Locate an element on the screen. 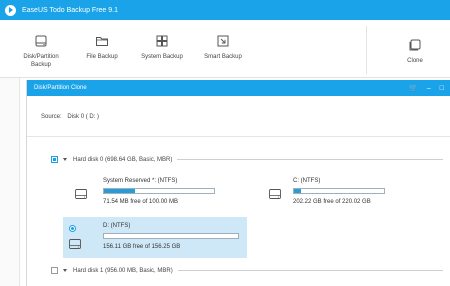 The image size is (450, 286). disk-1-label: Hard disk 1 (956.00 MB, Basic, MBR) is located at coordinates (123, 270).